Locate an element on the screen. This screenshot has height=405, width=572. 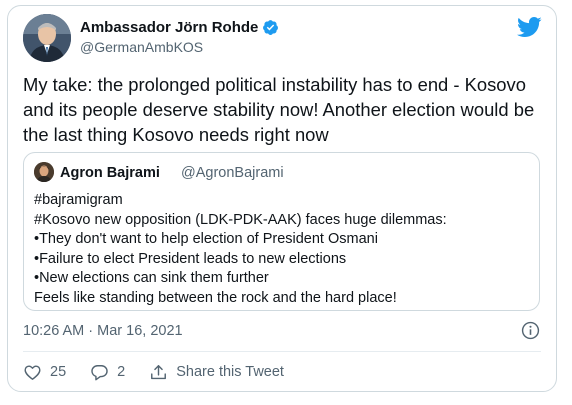
quoted-author-avatar is located at coordinates (44, 172).